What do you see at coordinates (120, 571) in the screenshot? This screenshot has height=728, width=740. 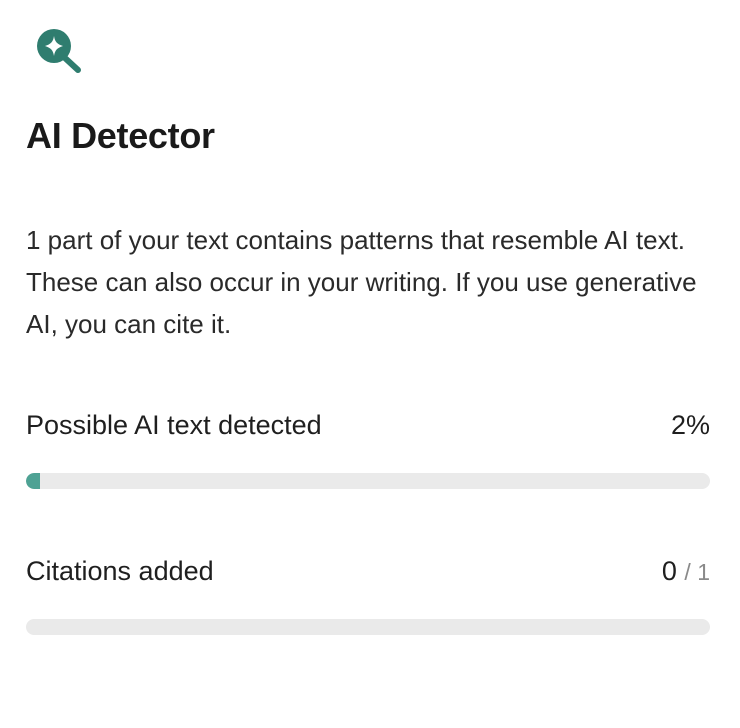 I see `citations-label: Citations added` at bounding box center [120, 571].